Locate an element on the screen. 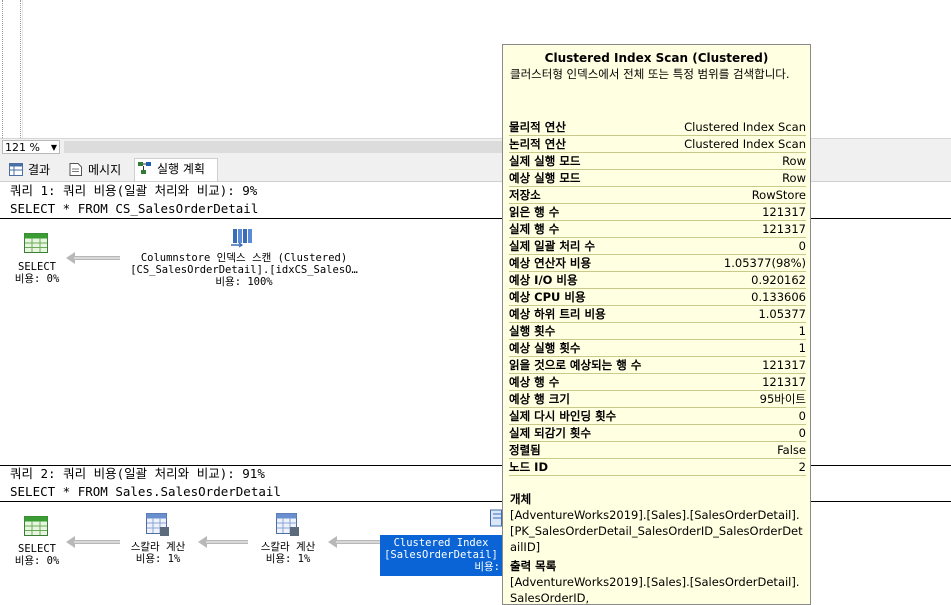 The width and height of the screenshot is (951, 605). property-value: False is located at coordinates (791, 450).